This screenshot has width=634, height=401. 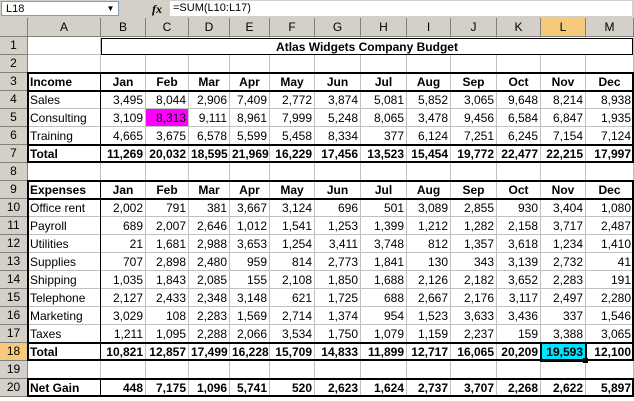 What do you see at coordinates (429, 352) in the screenshot?
I see `expenses-total-cell: 12,717` at bounding box center [429, 352].